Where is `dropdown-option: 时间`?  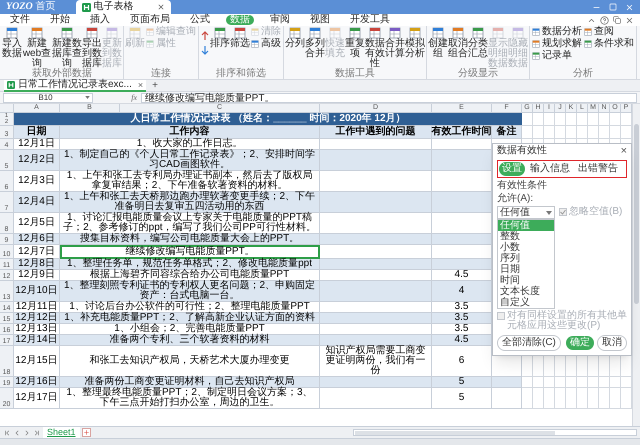 dropdown-option: 时间 is located at coordinates (526, 280).